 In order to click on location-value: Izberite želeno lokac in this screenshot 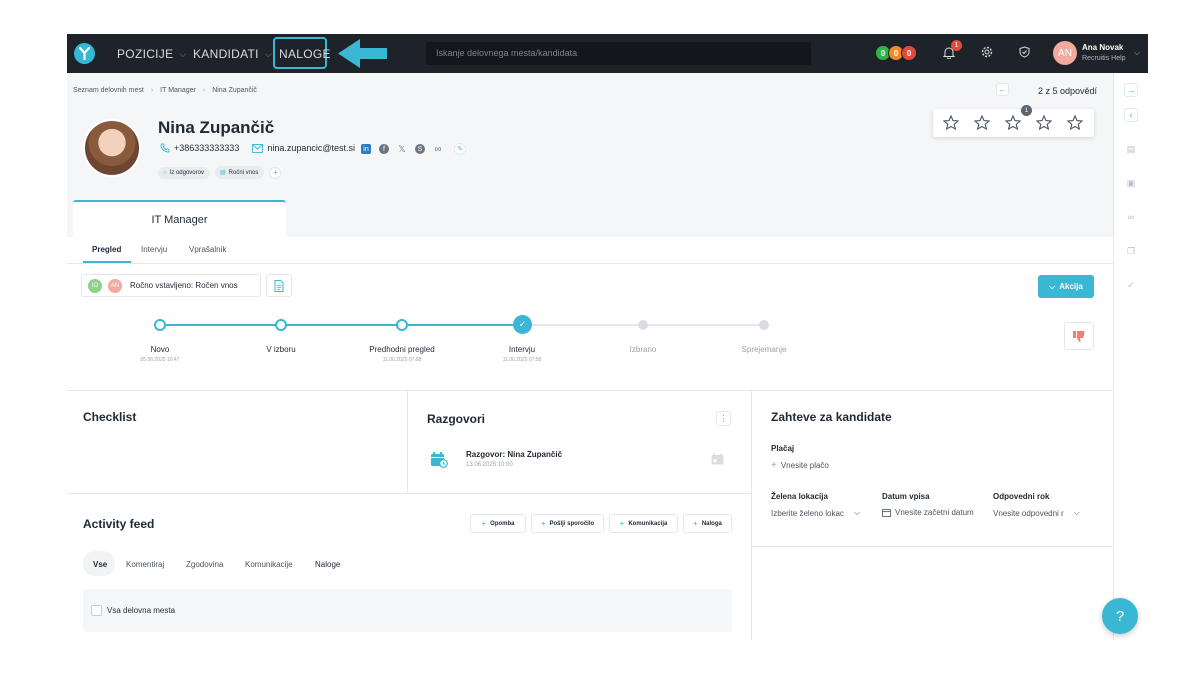, I will do `click(807, 513)`.